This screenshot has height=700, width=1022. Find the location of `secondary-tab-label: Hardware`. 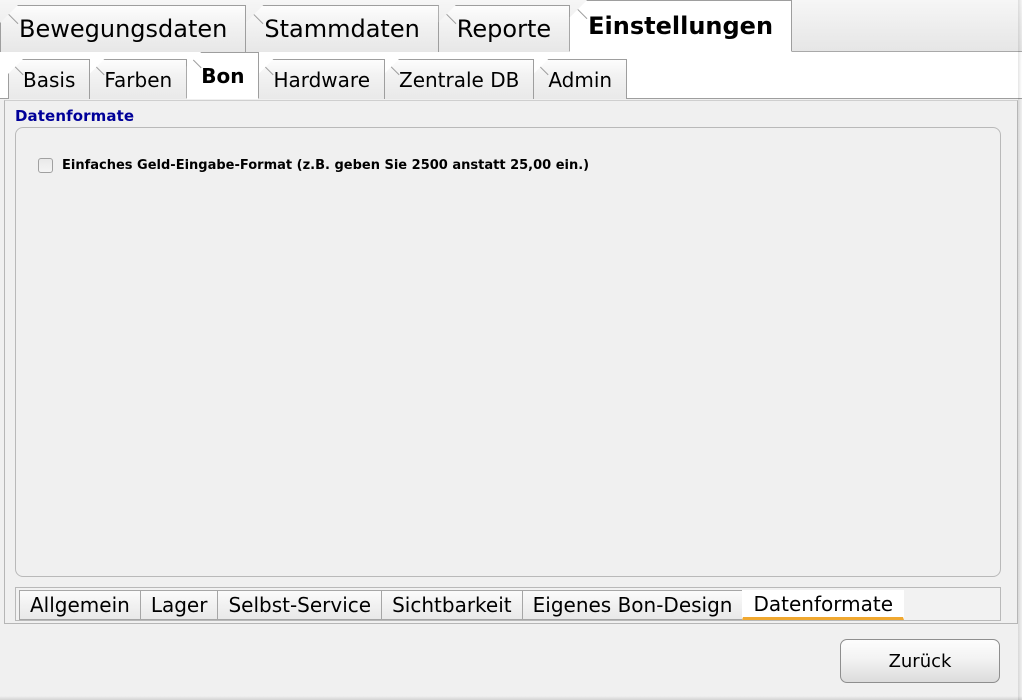

secondary-tab-label: Hardware is located at coordinates (321, 79).